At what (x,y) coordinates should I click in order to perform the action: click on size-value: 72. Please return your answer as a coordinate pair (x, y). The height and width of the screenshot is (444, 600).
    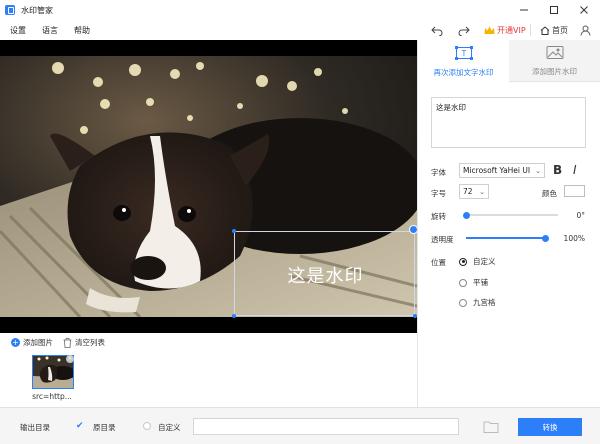
    Looking at the image, I should click on (468, 191).